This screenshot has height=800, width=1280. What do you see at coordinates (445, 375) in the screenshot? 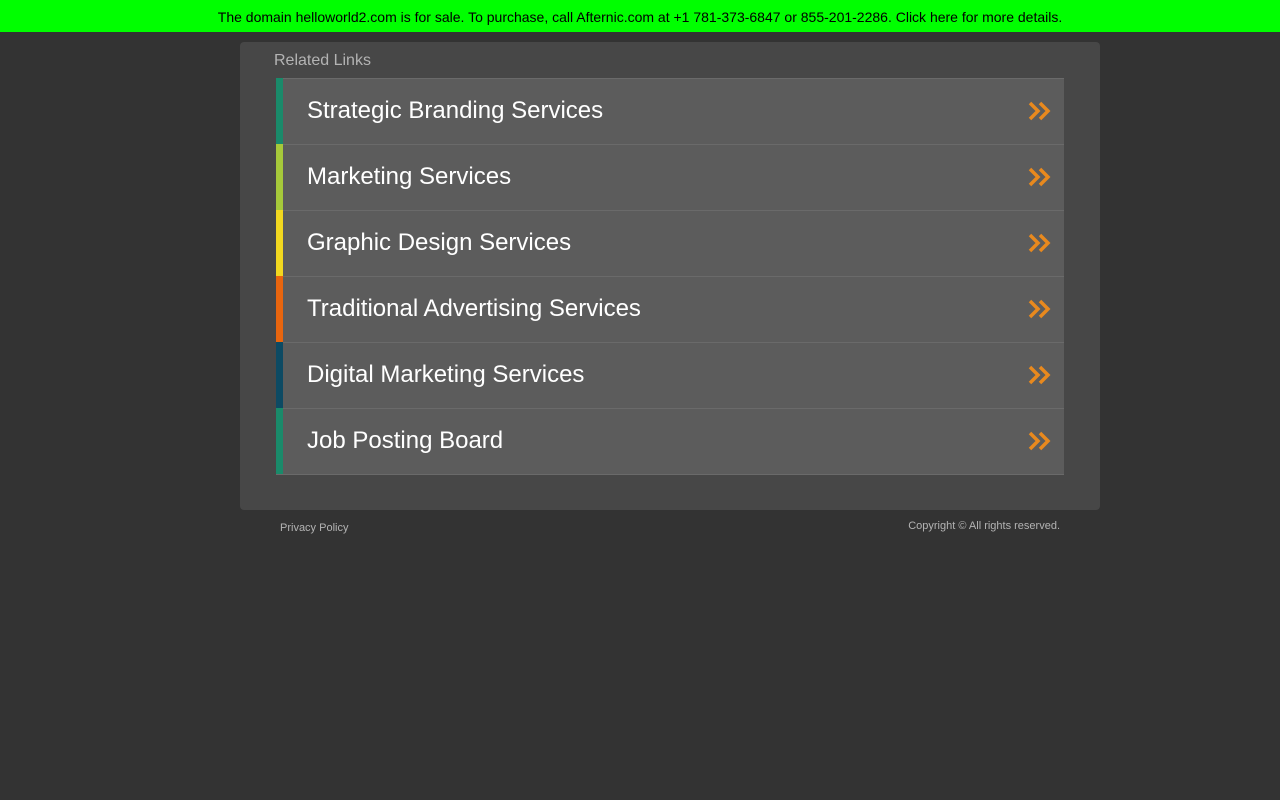
I see `link-label: Digital Marketing Services` at bounding box center [445, 375].